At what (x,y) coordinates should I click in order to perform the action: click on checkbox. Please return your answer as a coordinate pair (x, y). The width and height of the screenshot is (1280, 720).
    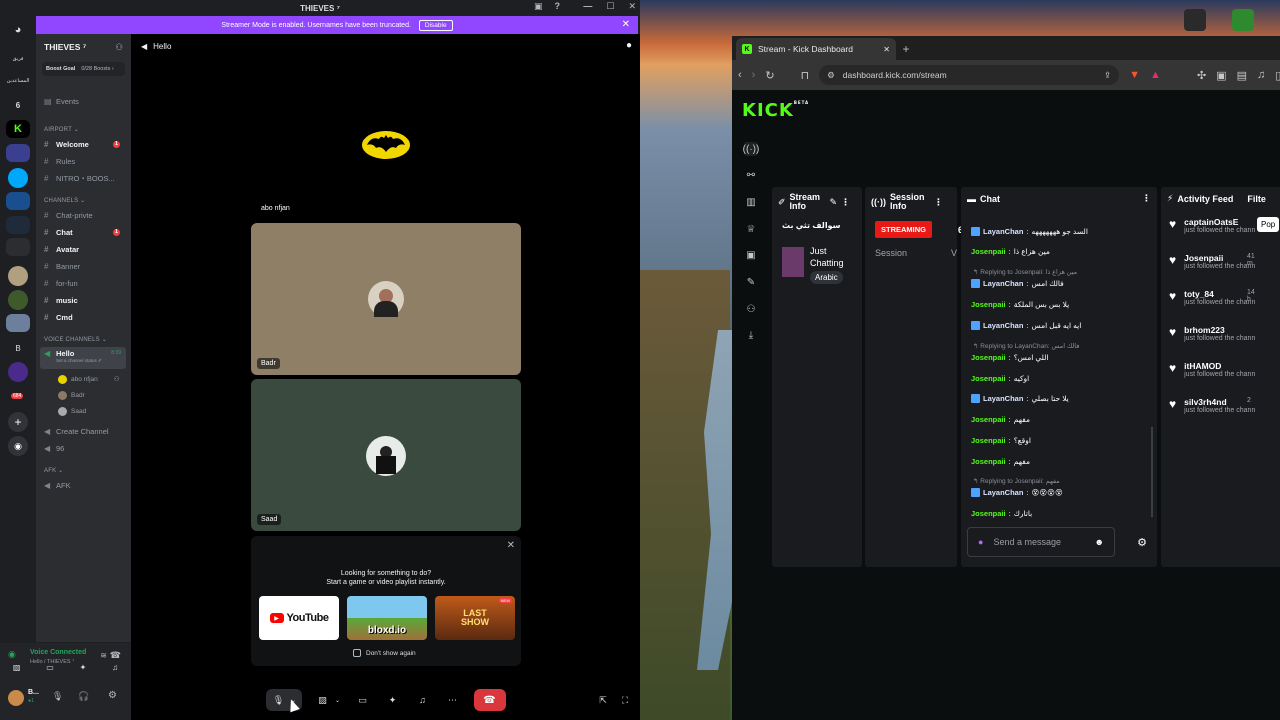
    Looking at the image, I should click on (357, 653).